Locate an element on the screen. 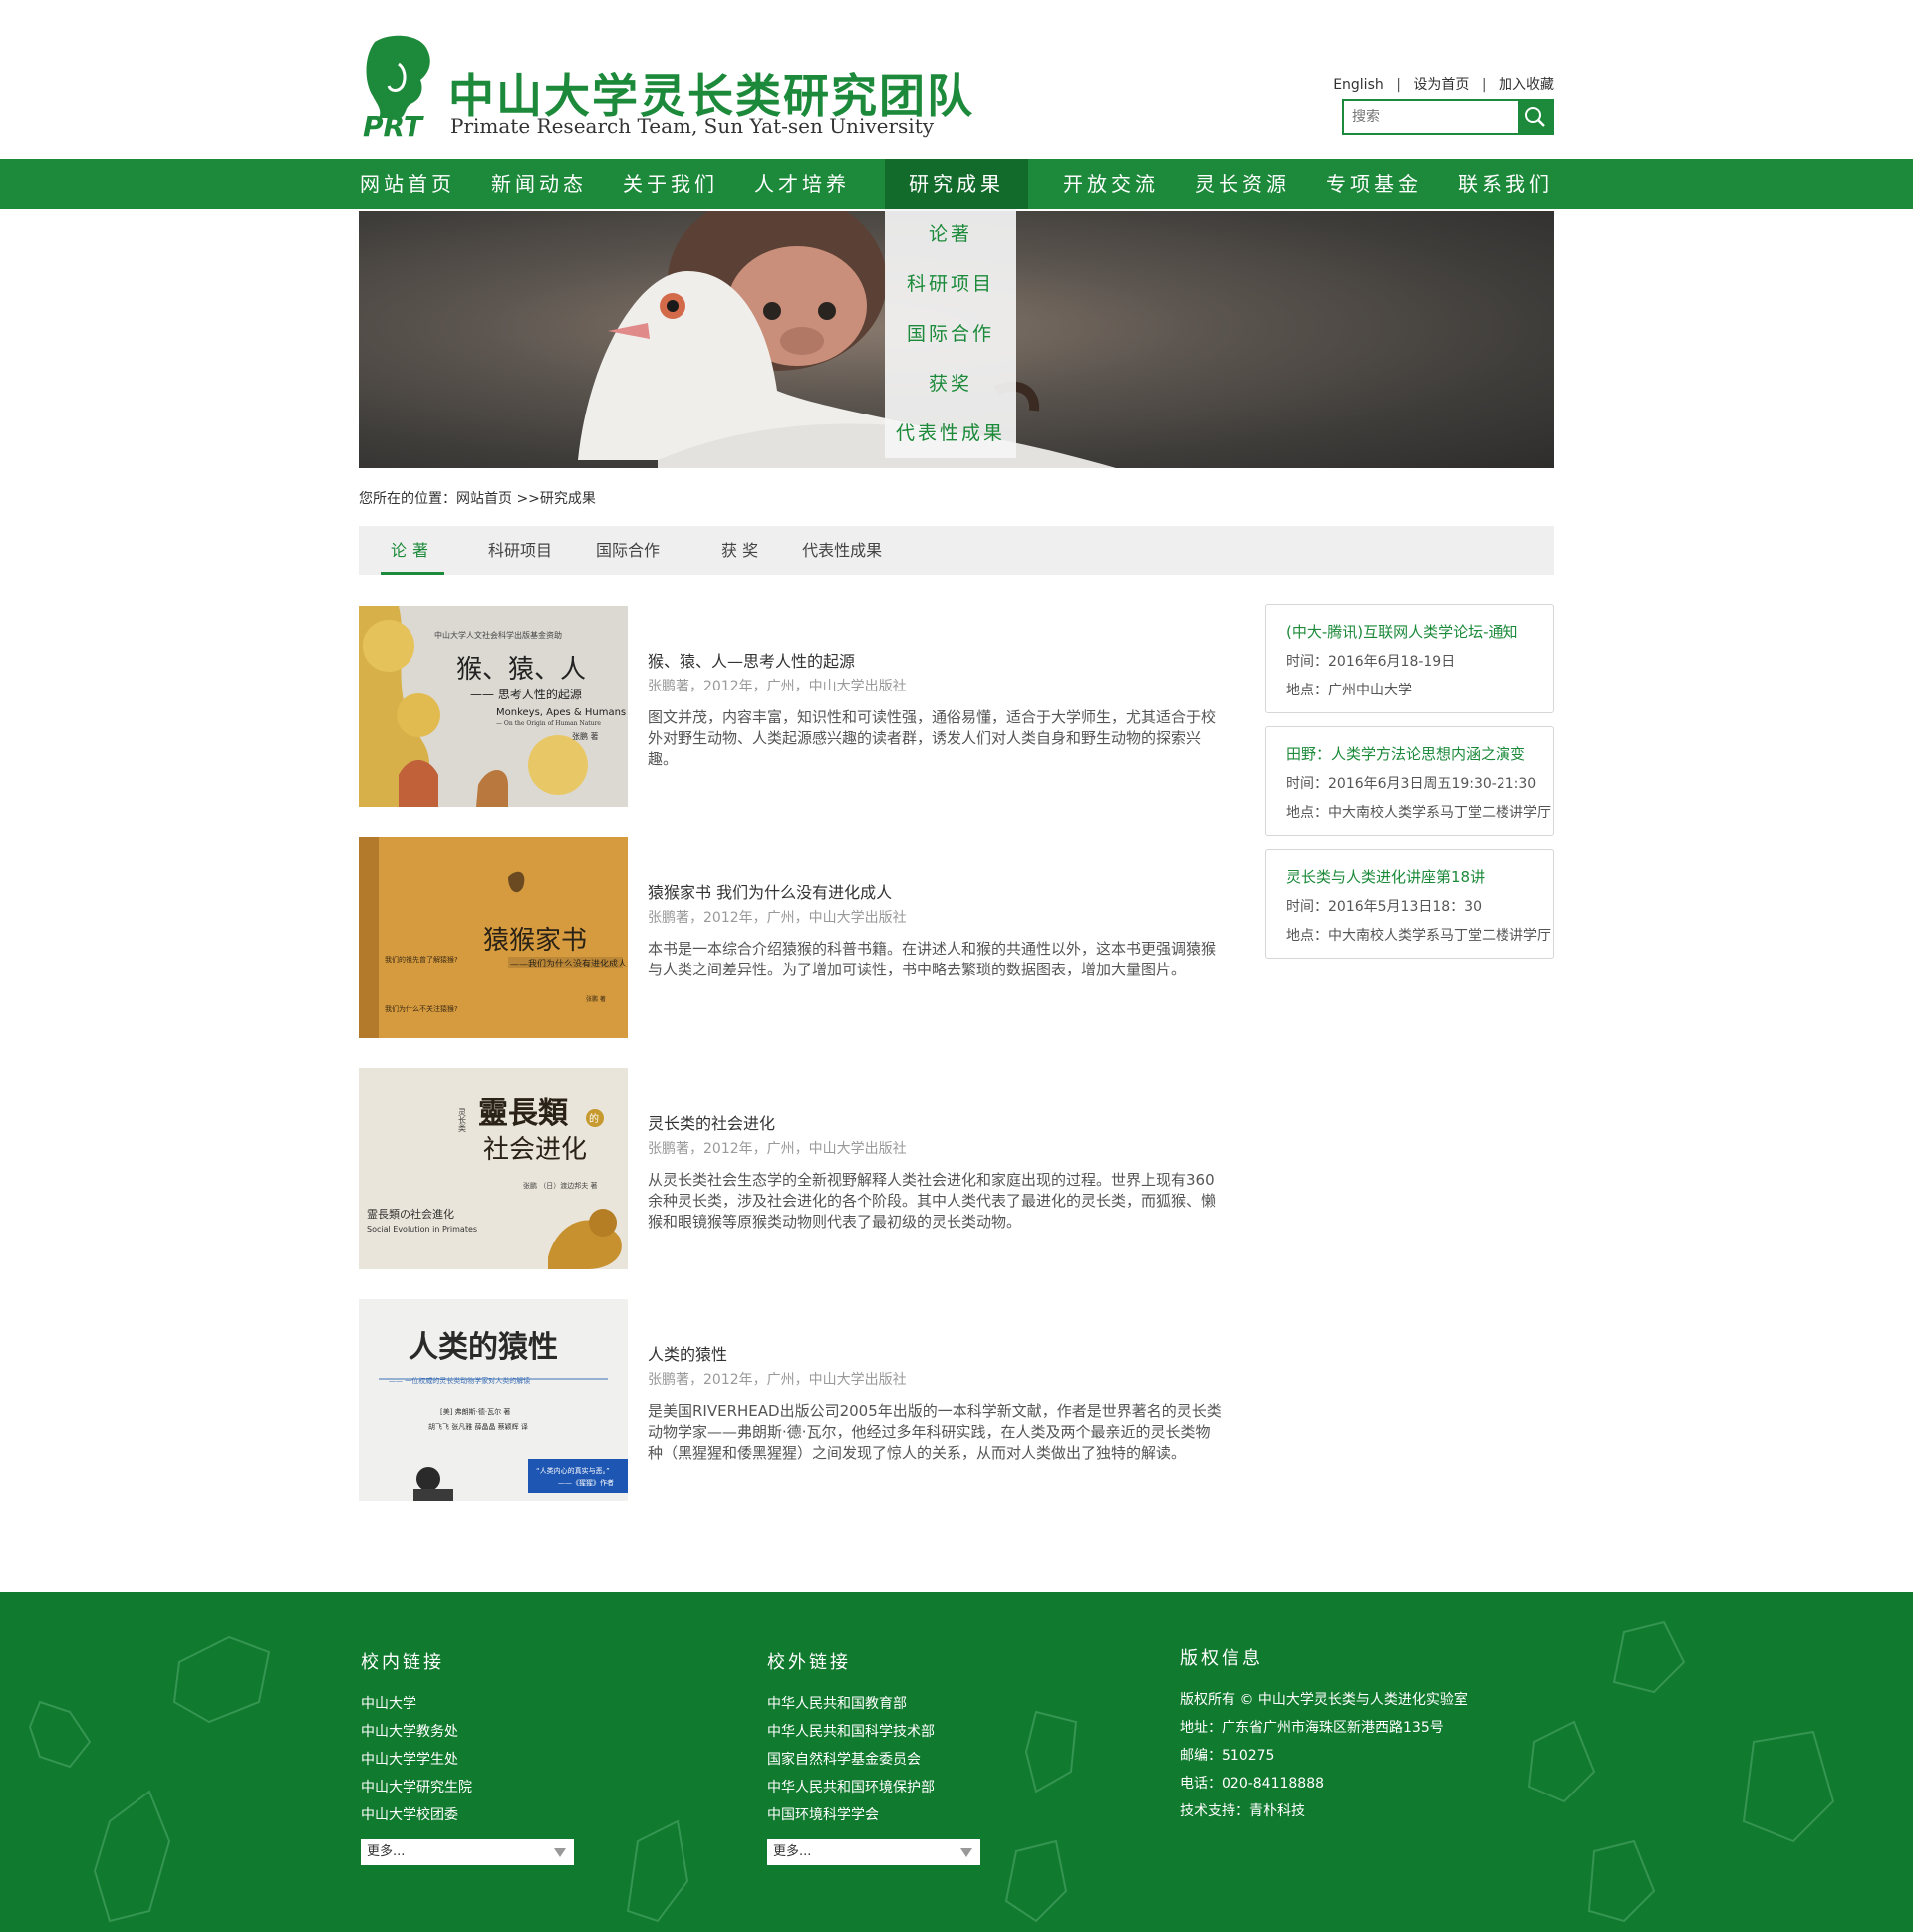 The image size is (1913, 1932). footer-link: 中华人民共和国教育部 is located at coordinates (873, 1704).